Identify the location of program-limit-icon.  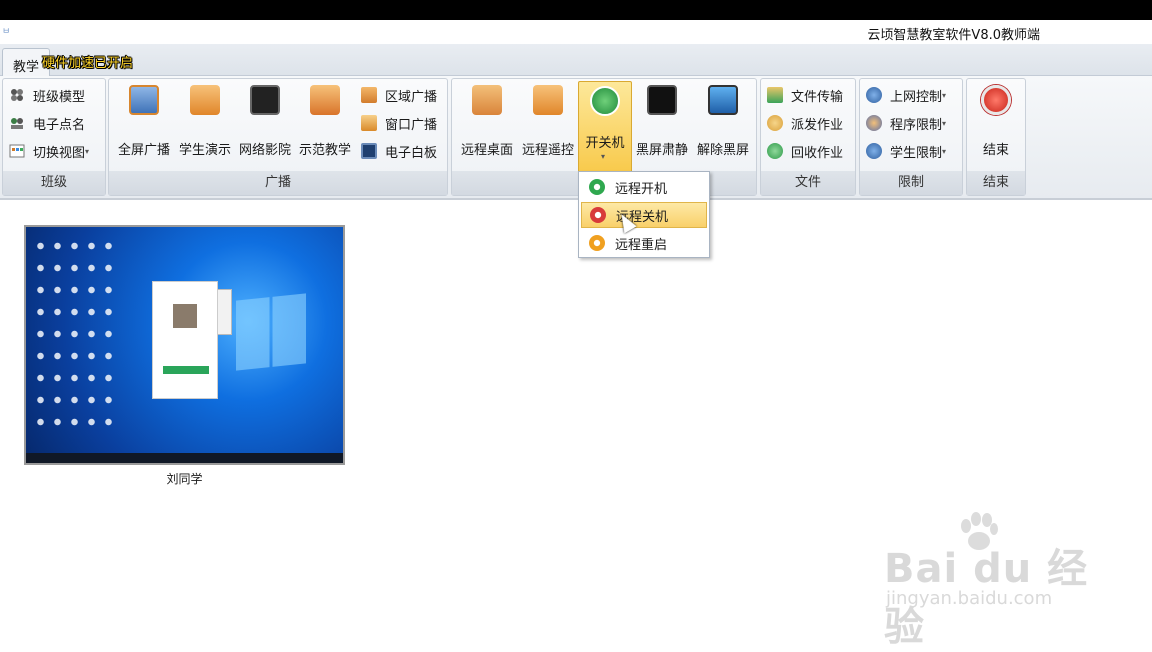
(874, 123).